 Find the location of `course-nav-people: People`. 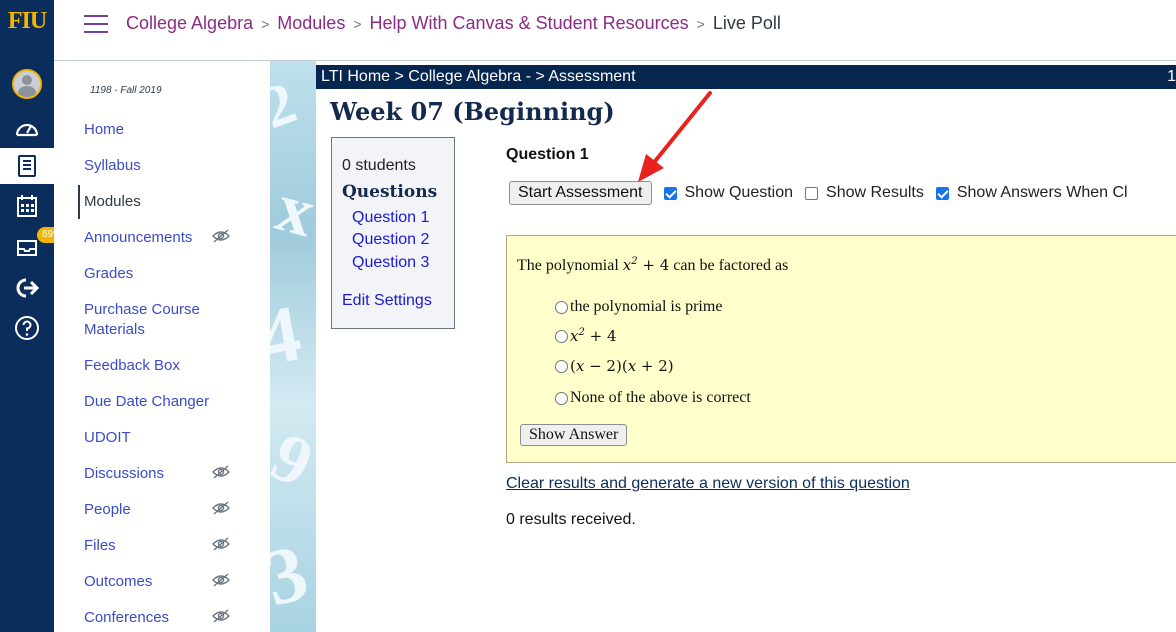

course-nav-people: People is located at coordinates (107, 510).